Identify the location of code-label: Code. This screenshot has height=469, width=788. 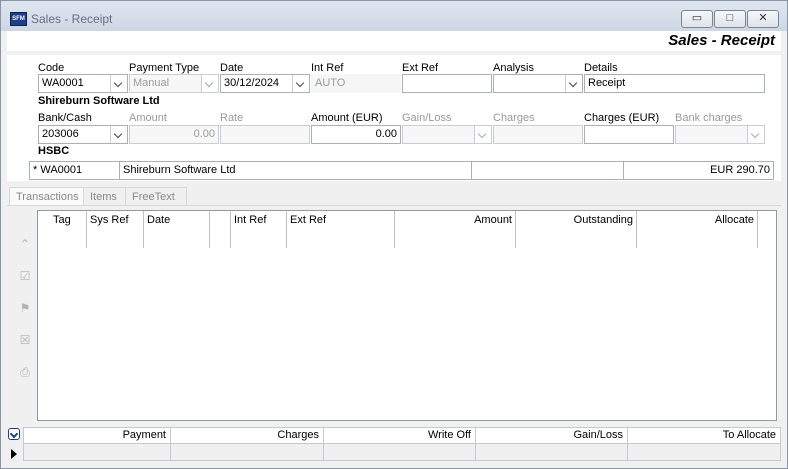
(51, 68).